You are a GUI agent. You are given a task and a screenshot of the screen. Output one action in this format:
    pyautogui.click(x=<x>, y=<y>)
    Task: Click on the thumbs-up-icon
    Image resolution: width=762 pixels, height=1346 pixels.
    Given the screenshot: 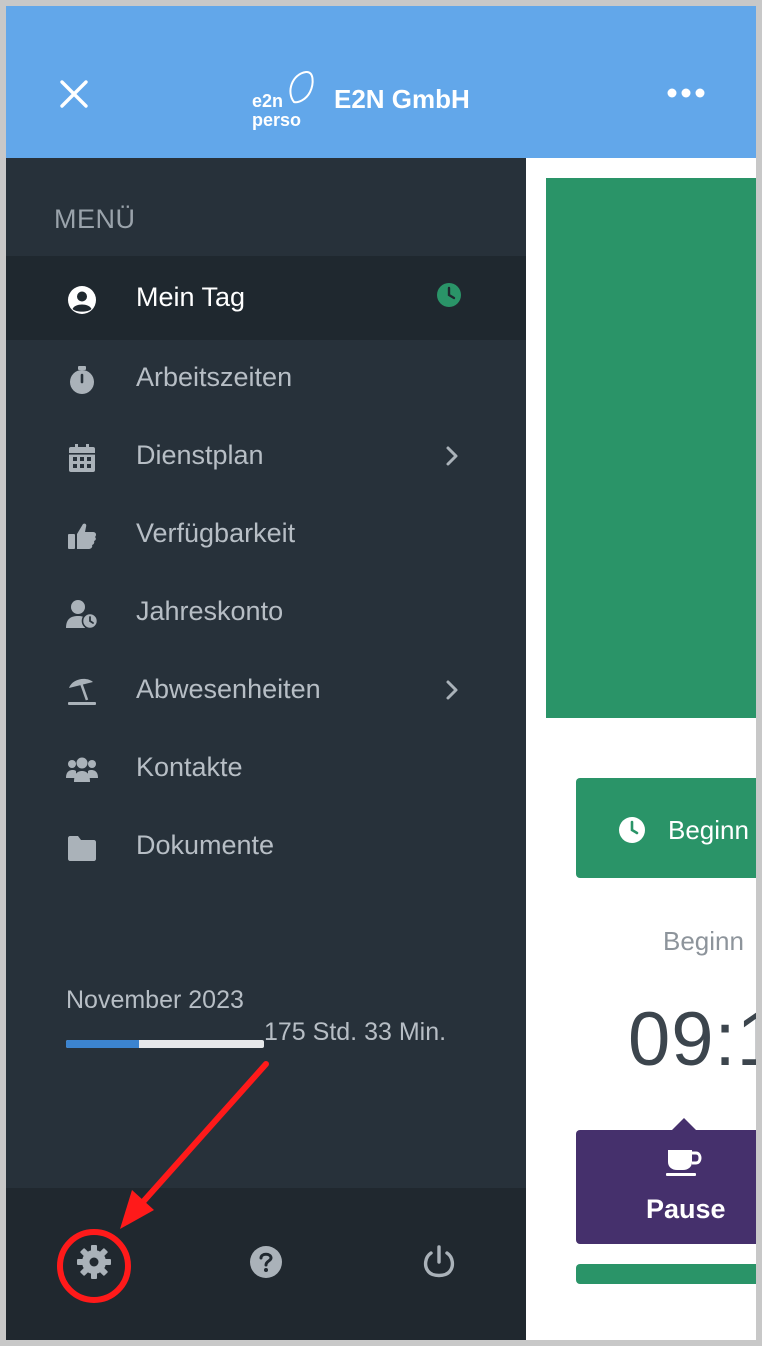 What is the action you would take?
    pyautogui.click(x=82, y=536)
    